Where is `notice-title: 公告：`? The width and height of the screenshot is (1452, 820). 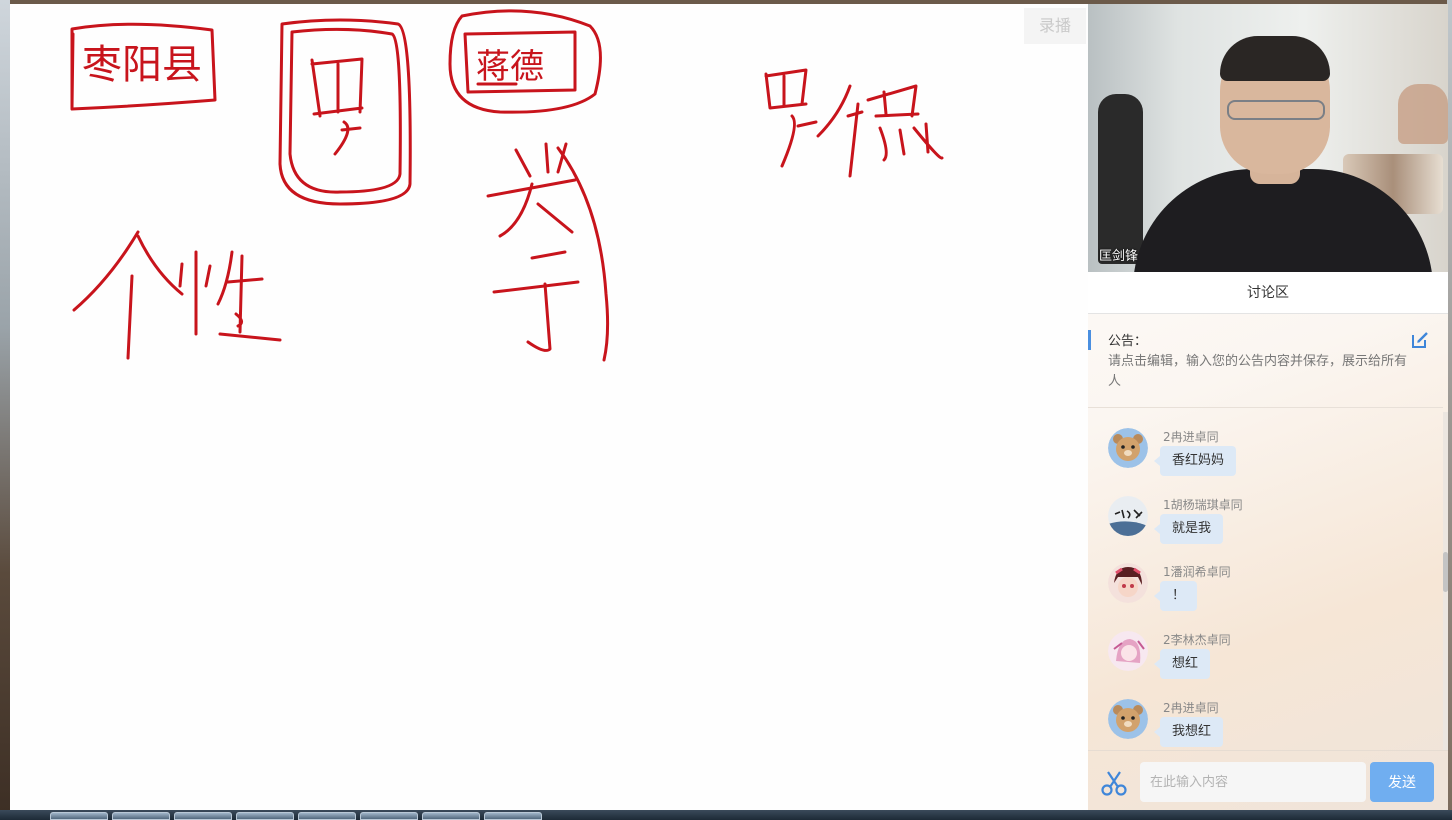
notice-title: 公告： is located at coordinates (1128, 341).